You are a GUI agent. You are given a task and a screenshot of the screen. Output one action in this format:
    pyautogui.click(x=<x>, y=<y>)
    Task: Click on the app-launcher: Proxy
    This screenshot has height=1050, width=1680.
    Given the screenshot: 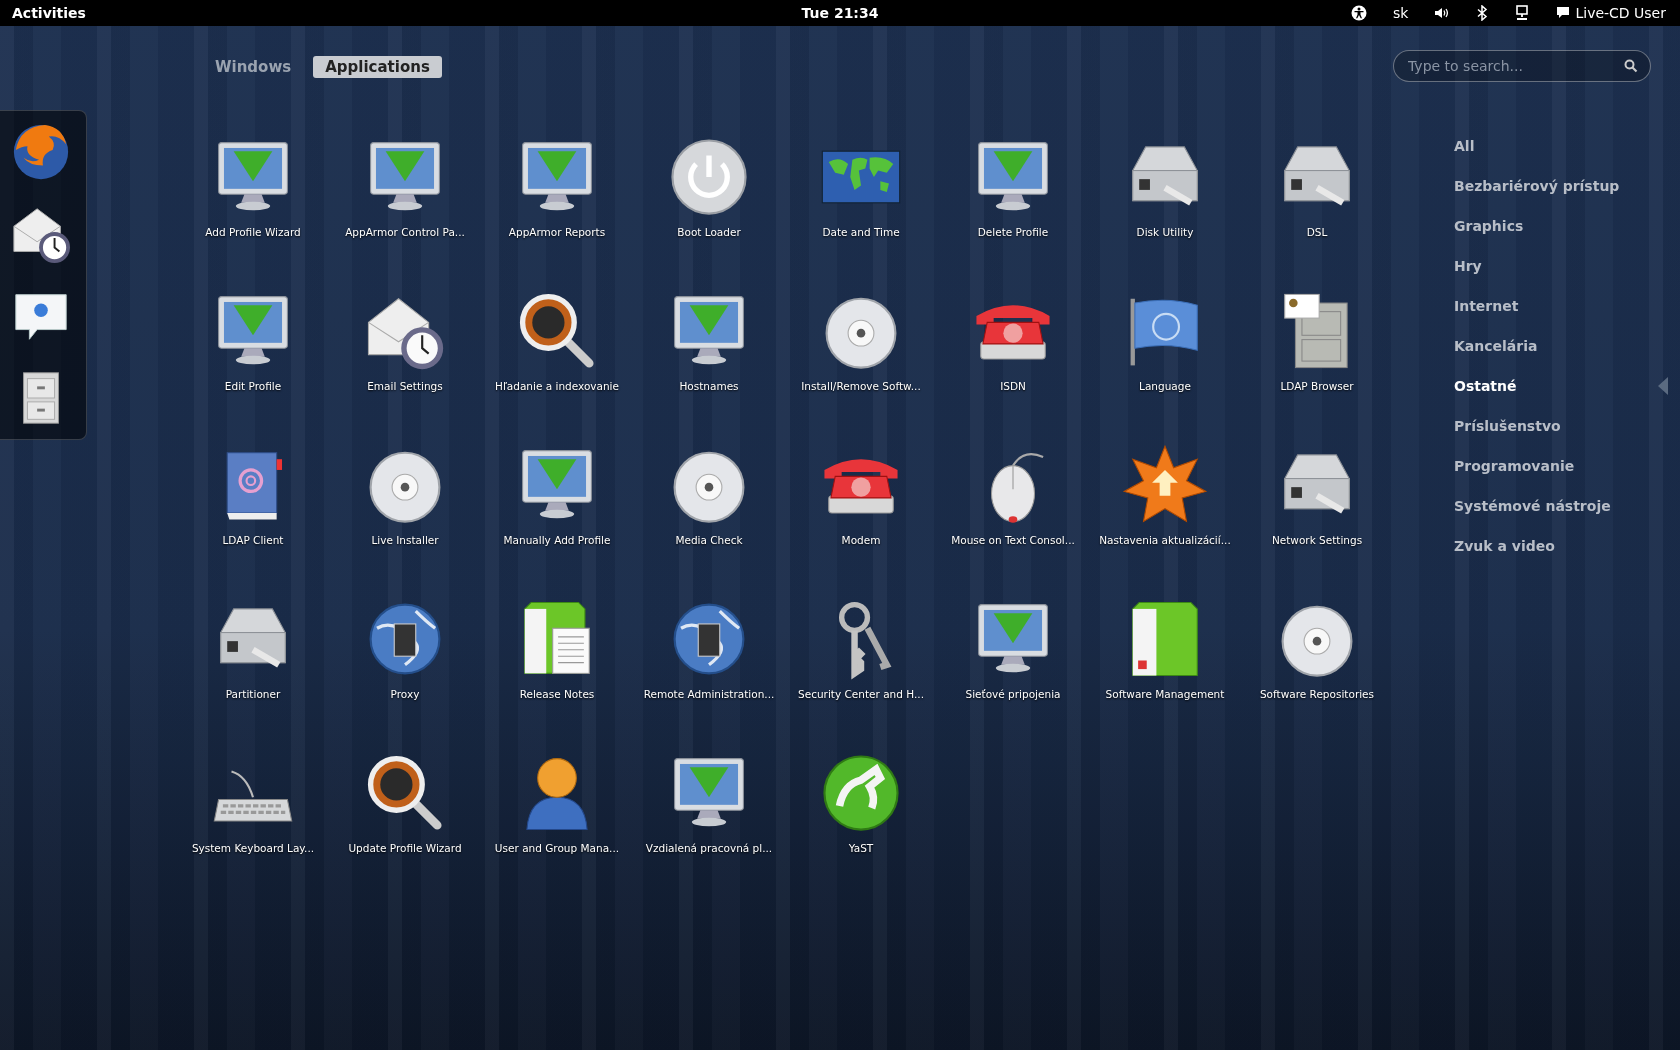 What is the action you would take?
    pyautogui.click(x=405, y=669)
    